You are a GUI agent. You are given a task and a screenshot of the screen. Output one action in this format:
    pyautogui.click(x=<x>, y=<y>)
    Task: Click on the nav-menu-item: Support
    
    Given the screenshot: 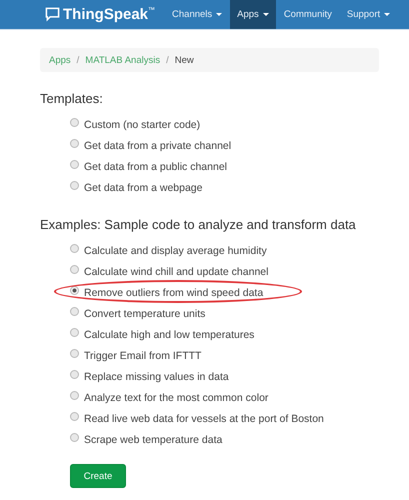 What is the action you would take?
    pyautogui.click(x=369, y=14)
    